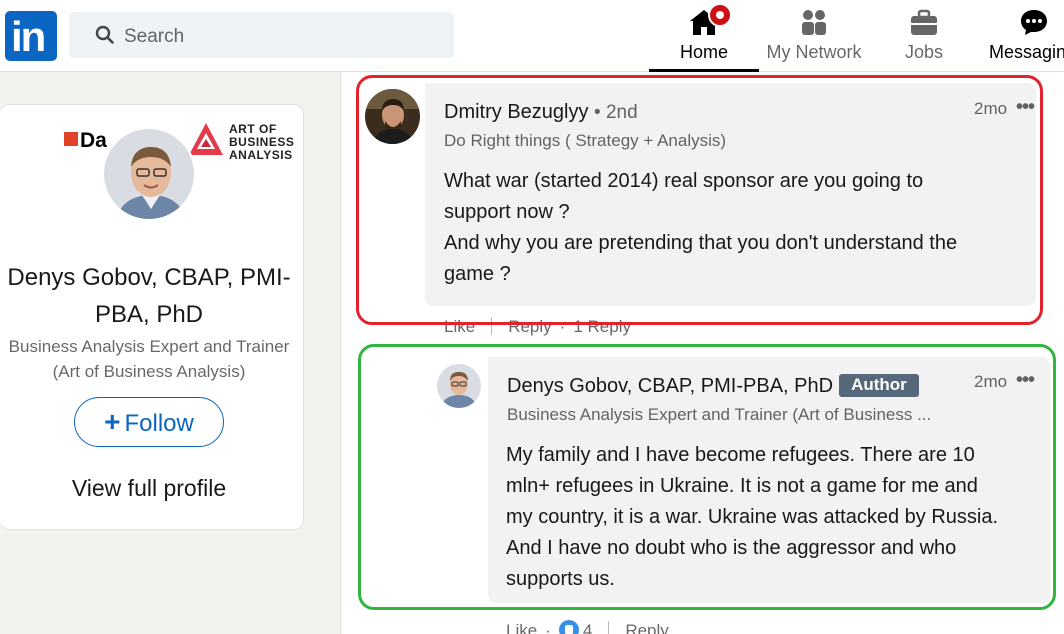 The image size is (1064, 634). Describe the element at coordinates (149, 296) in the screenshot. I see `profile-name: Denys Gobov, CBAP, PMI-PBA, PhD` at that location.